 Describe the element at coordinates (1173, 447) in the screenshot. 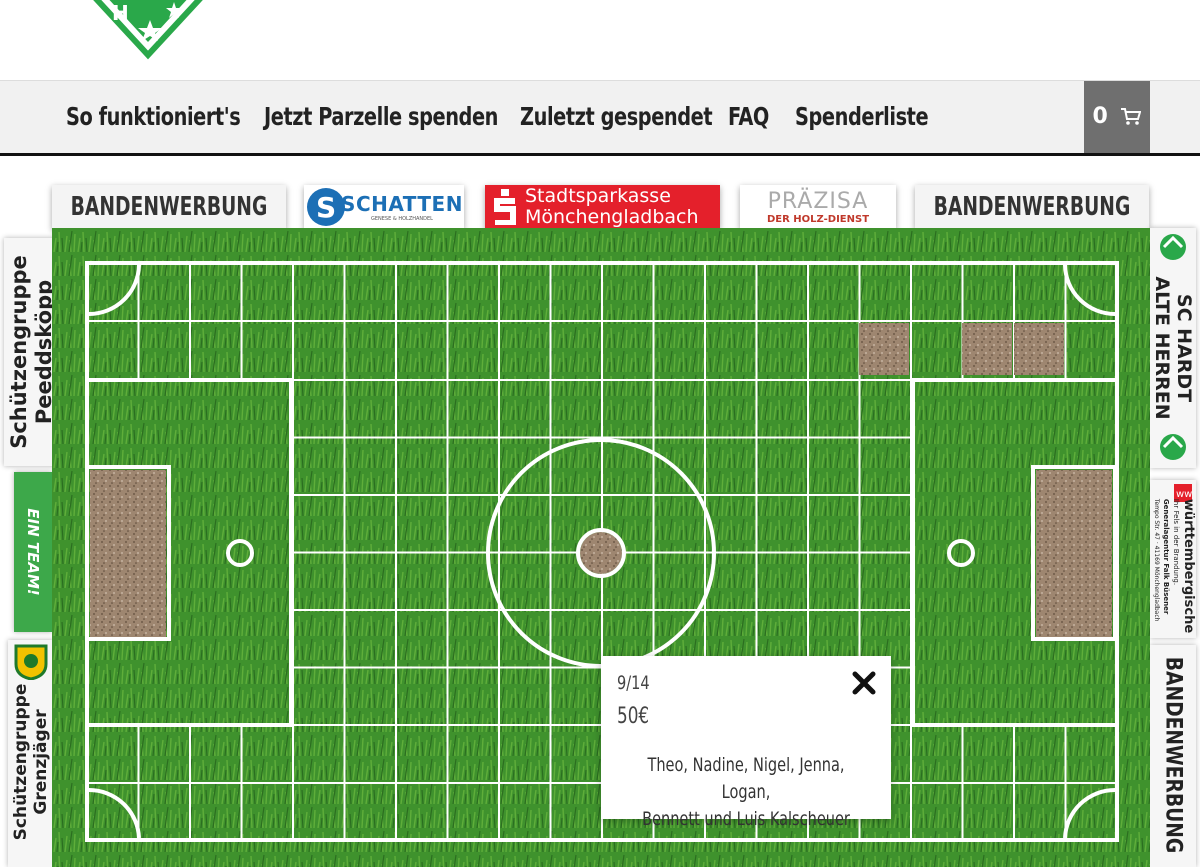

I see `sc-hardt-logo-icon-bottom` at that location.